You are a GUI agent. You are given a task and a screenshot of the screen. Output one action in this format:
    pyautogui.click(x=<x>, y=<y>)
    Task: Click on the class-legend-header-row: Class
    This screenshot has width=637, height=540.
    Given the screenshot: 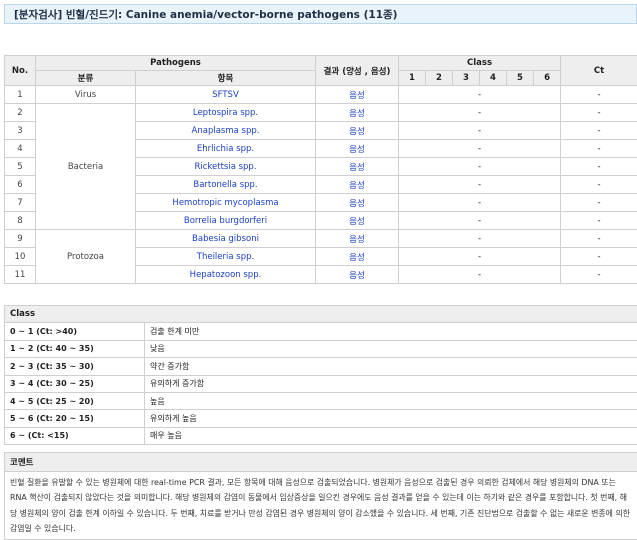 What is the action you would take?
    pyautogui.click(x=320, y=314)
    